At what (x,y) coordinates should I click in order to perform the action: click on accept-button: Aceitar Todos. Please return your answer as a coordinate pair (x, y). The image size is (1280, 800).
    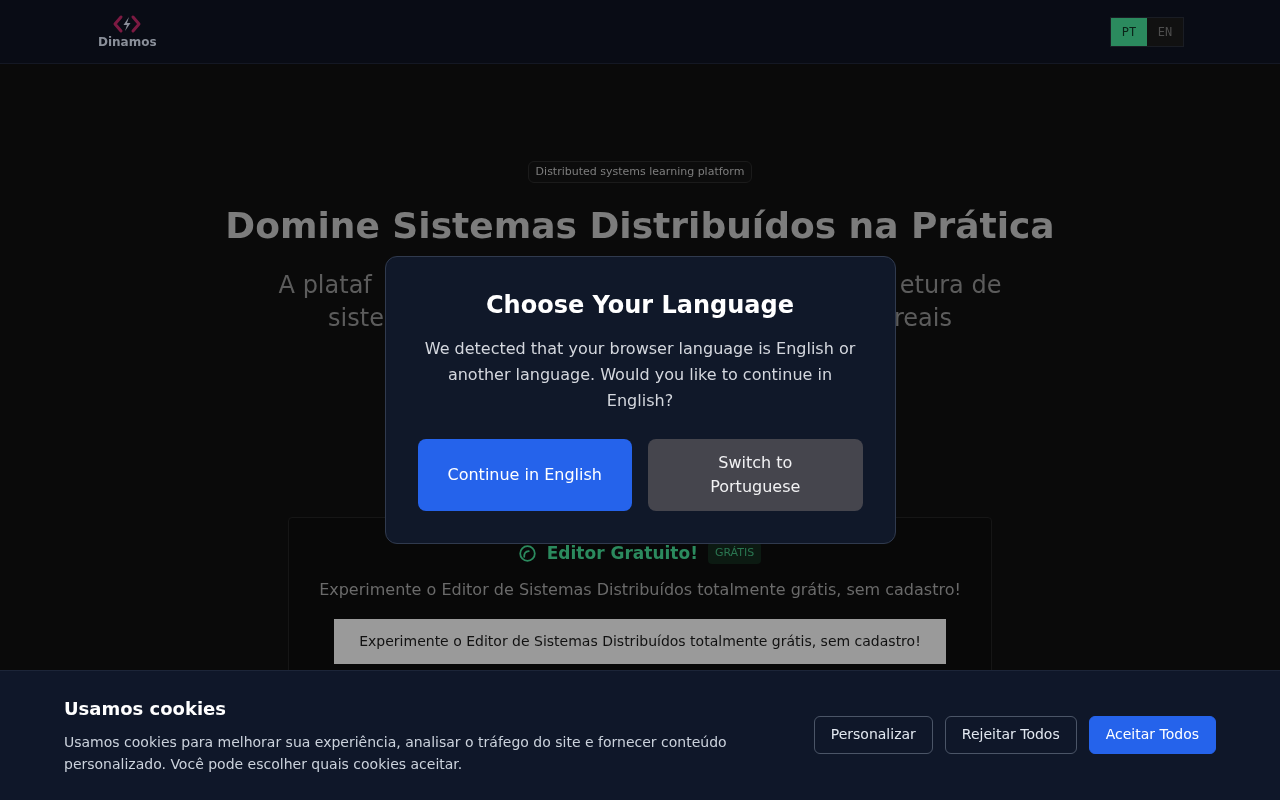
    Looking at the image, I should click on (1152, 734).